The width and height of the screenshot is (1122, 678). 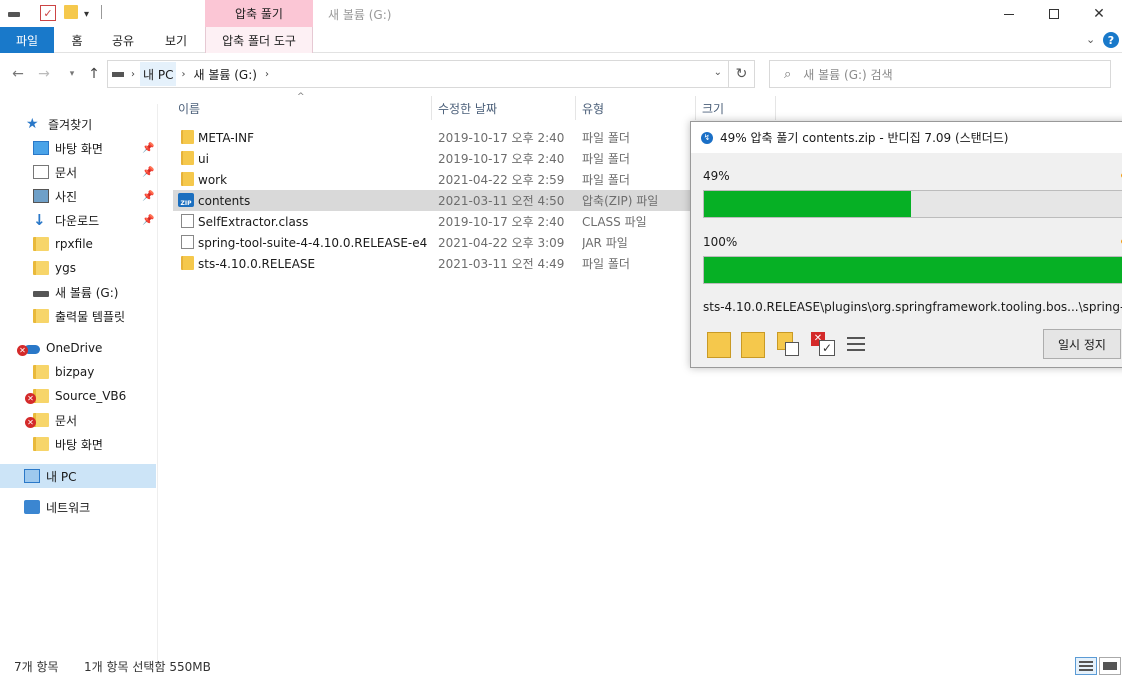 What do you see at coordinates (123, 40) in the screenshot?
I see `tab-share: 공유` at bounding box center [123, 40].